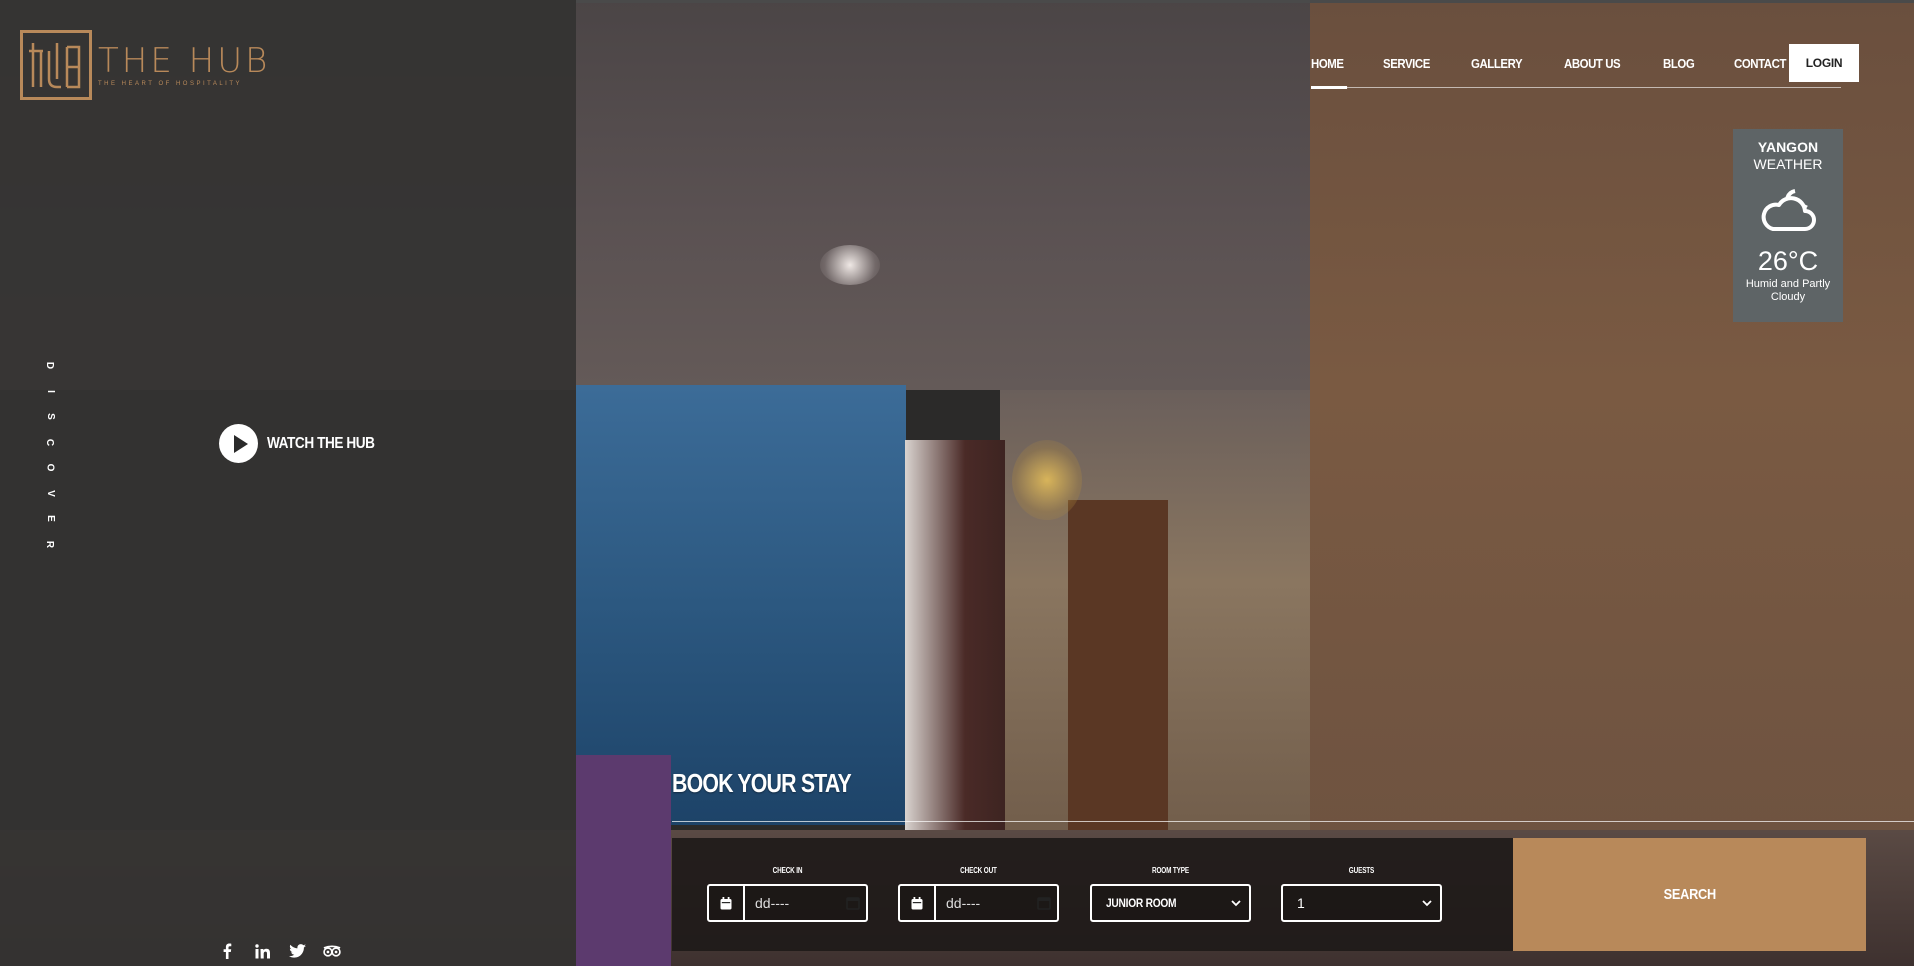 This screenshot has width=1914, height=966. I want to click on weather-description: Humid and Partly Cloudy, so click(1788, 290).